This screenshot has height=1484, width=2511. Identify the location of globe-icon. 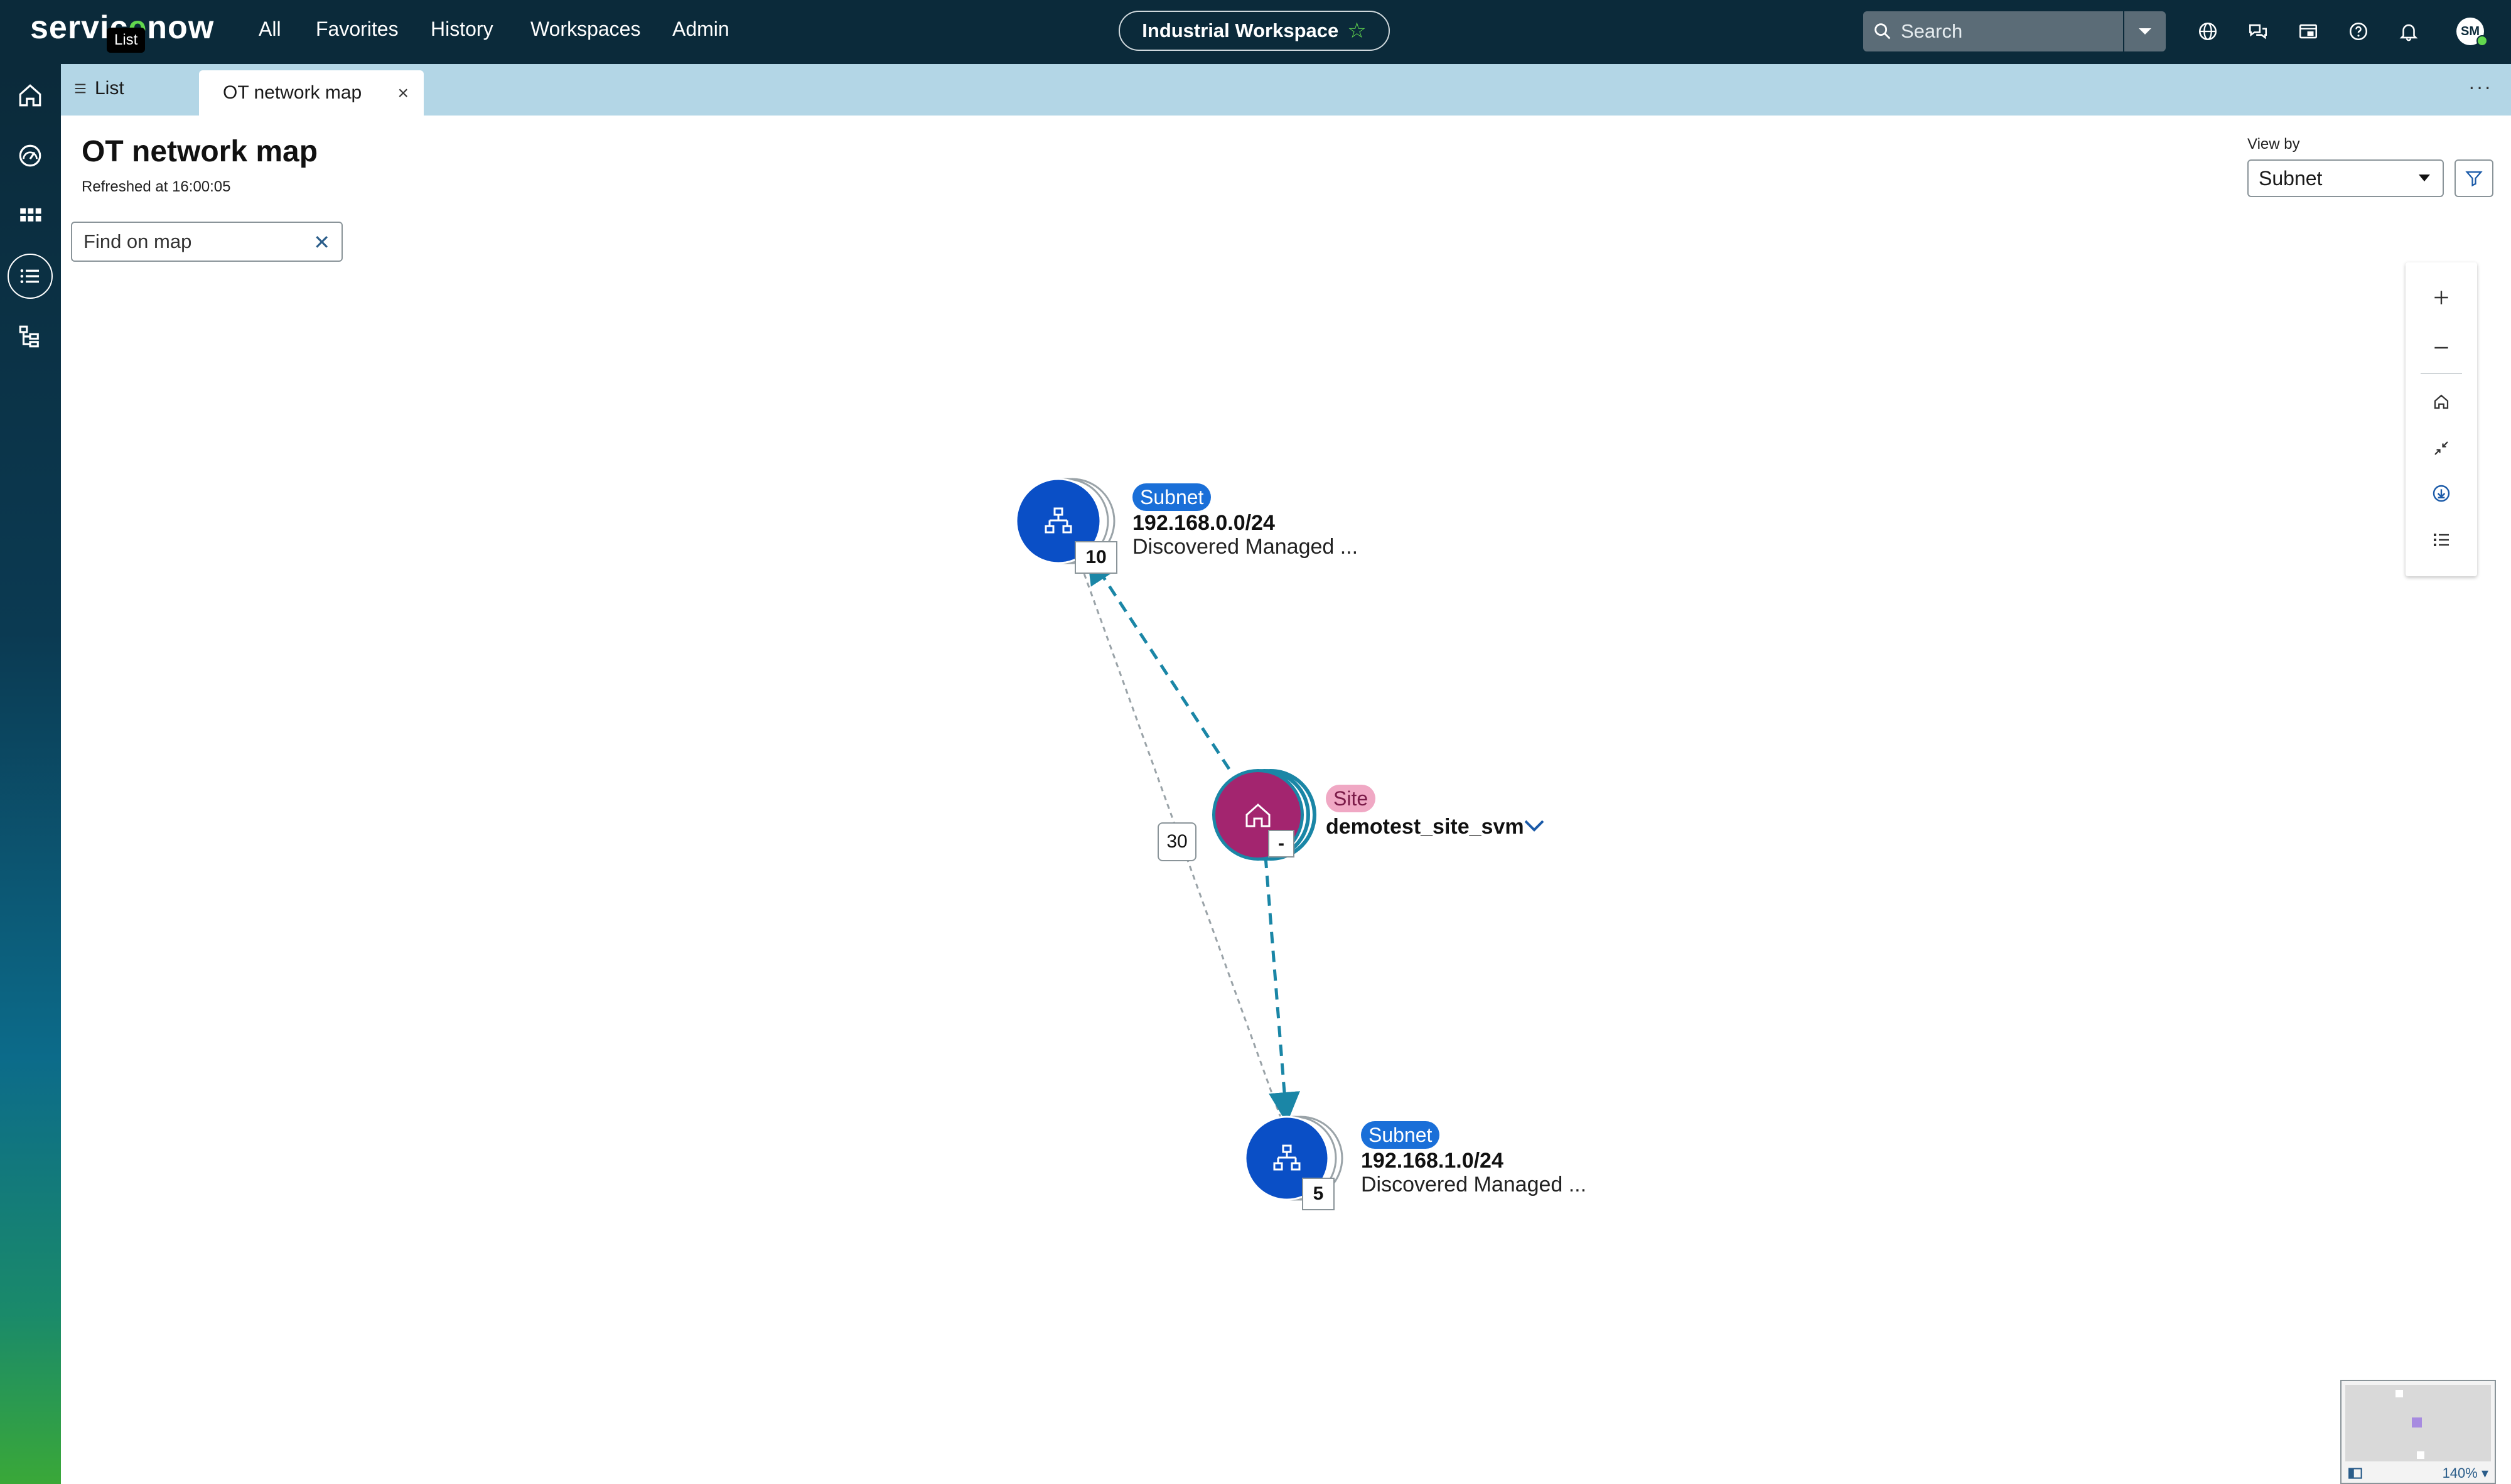
(2207, 31).